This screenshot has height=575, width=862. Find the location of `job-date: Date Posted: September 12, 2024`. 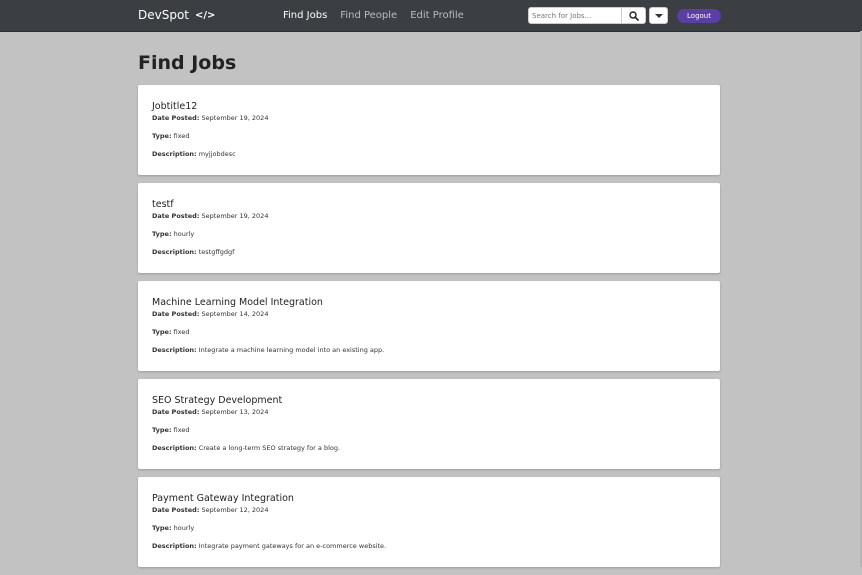

job-date: Date Posted: September 12, 2024 is located at coordinates (429, 510).